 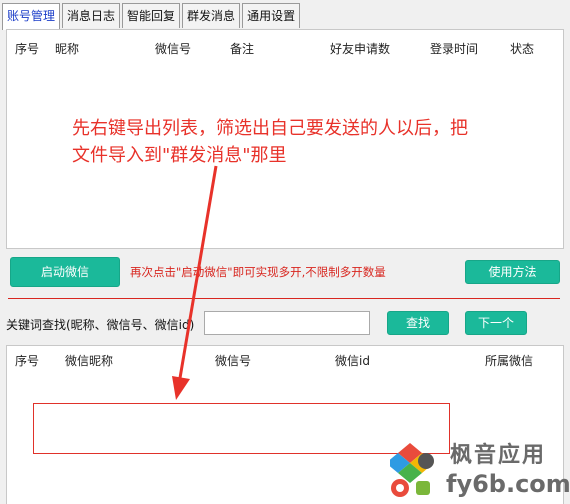 I want to click on watermark-logo-icon, so click(x=412, y=470).